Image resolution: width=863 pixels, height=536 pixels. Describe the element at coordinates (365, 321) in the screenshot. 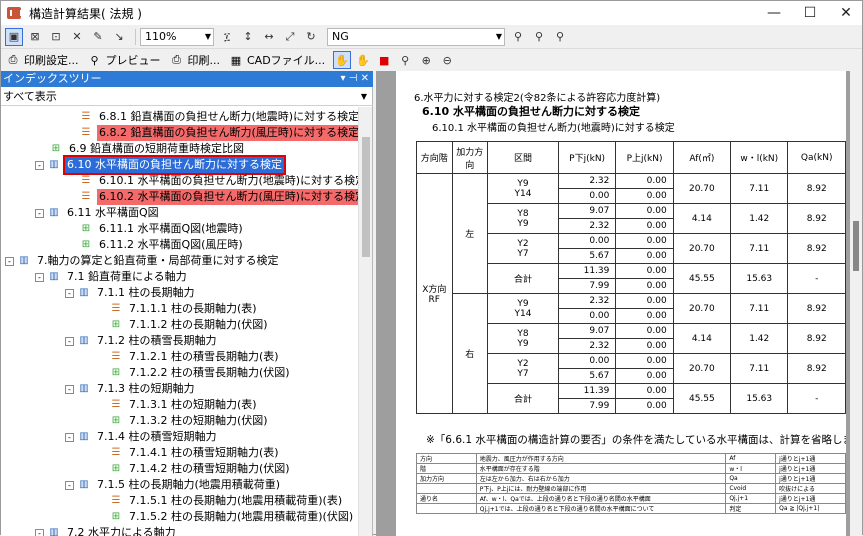

I see `tree-scrollbar` at that location.